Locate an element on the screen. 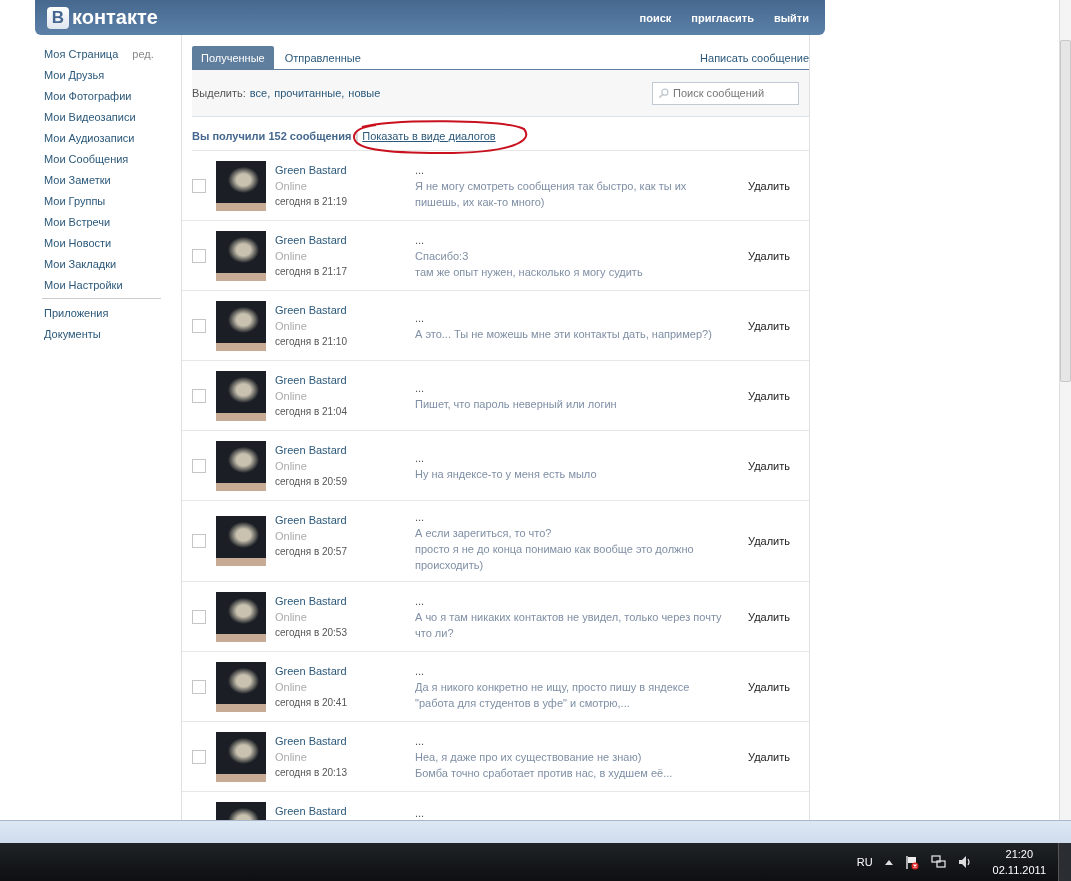 This screenshot has width=1071, height=881. sidebar-link: Мои Друзья is located at coordinates (74, 74).